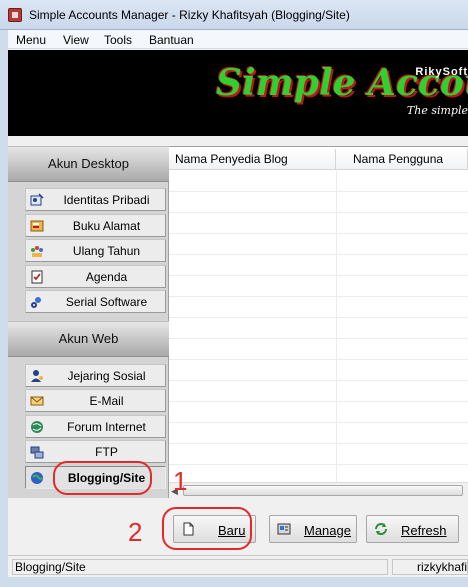 This screenshot has width=468, height=587. I want to click on manage-button-label: Manage, so click(327, 530).